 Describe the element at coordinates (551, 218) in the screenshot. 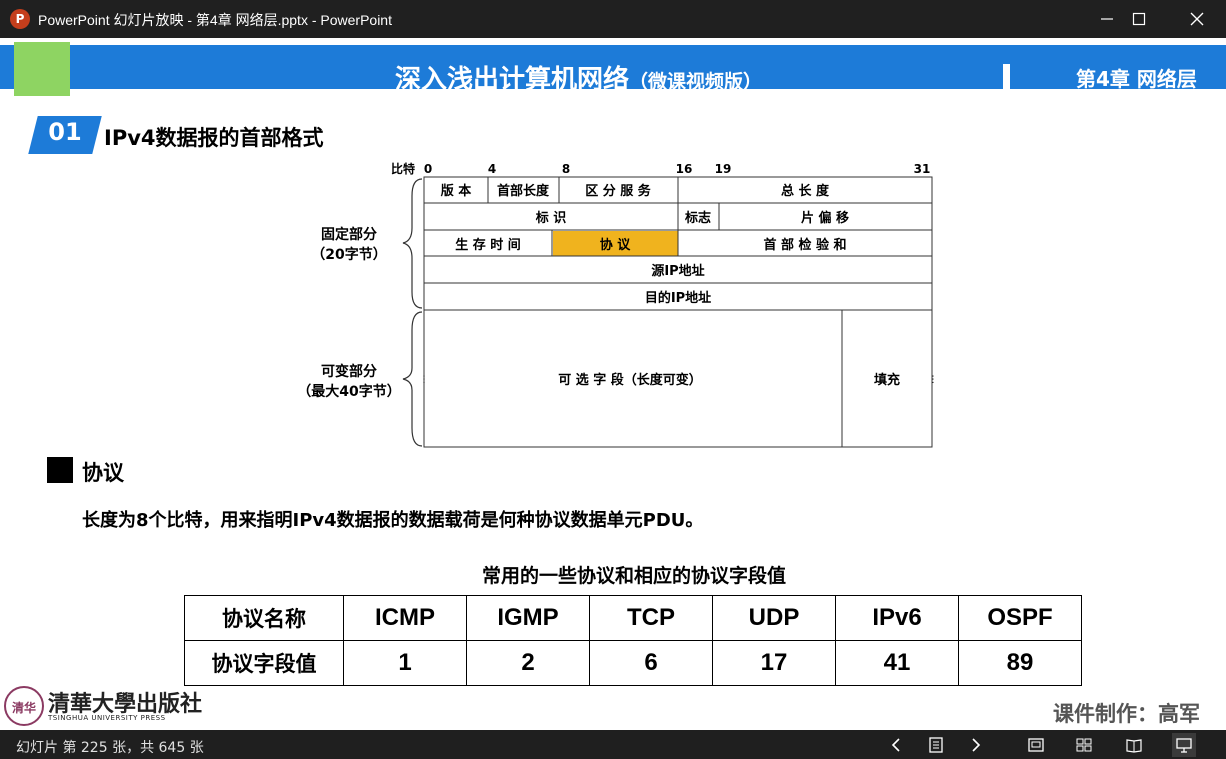

I see `field-identification: 标 识` at that location.